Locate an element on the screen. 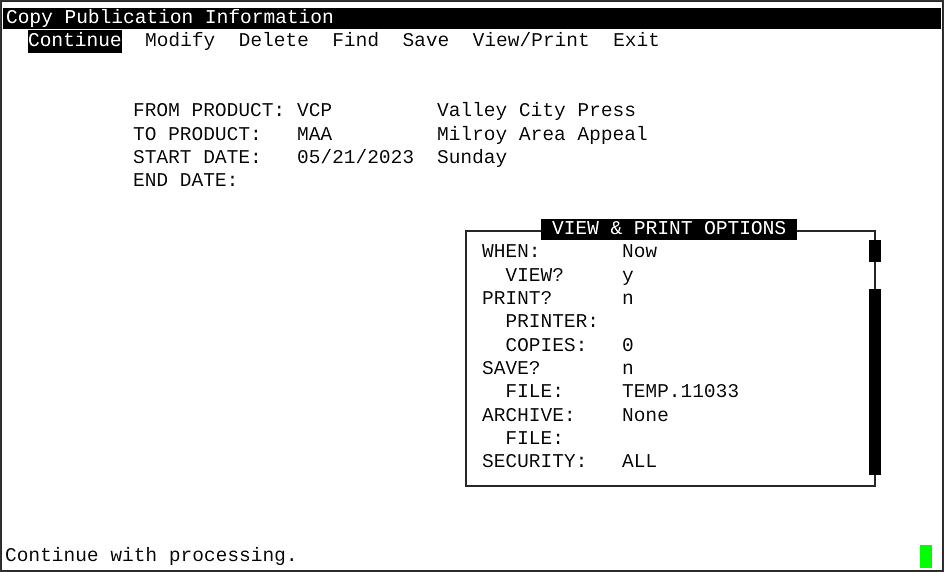 Image resolution: width=944 pixels, height=572 pixels. option-value: TEMP.11033 is located at coordinates (681, 393).